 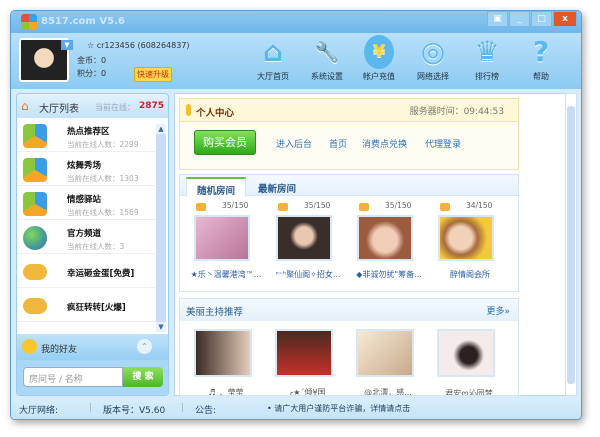 What do you see at coordinates (565, 19) in the screenshot?
I see `close-button: x` at bounding box center [565, 19].